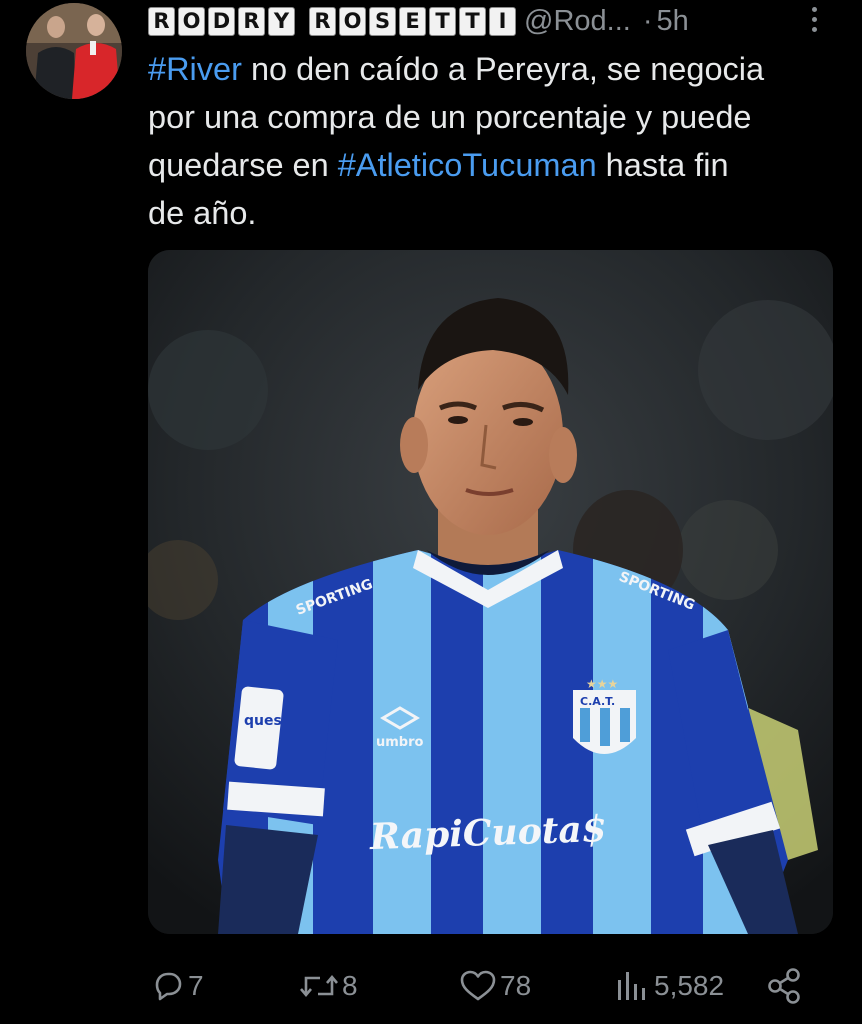 The height and width of the screenshot is (1024, 862). I want to click on text-fragment: no den caído a Pereyra, se negocia, so click(503, 69).